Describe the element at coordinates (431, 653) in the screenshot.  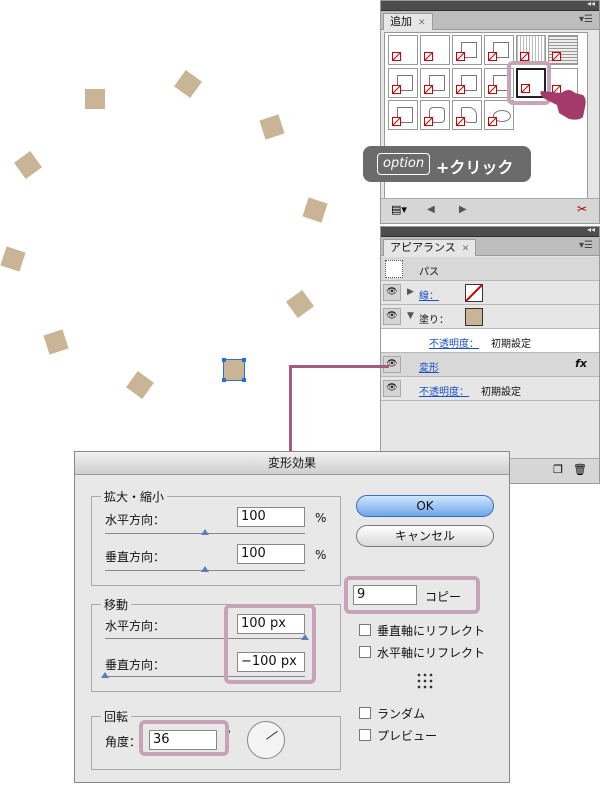
I see `reflect-h-label: 水平軸にリフレクト` at that location.